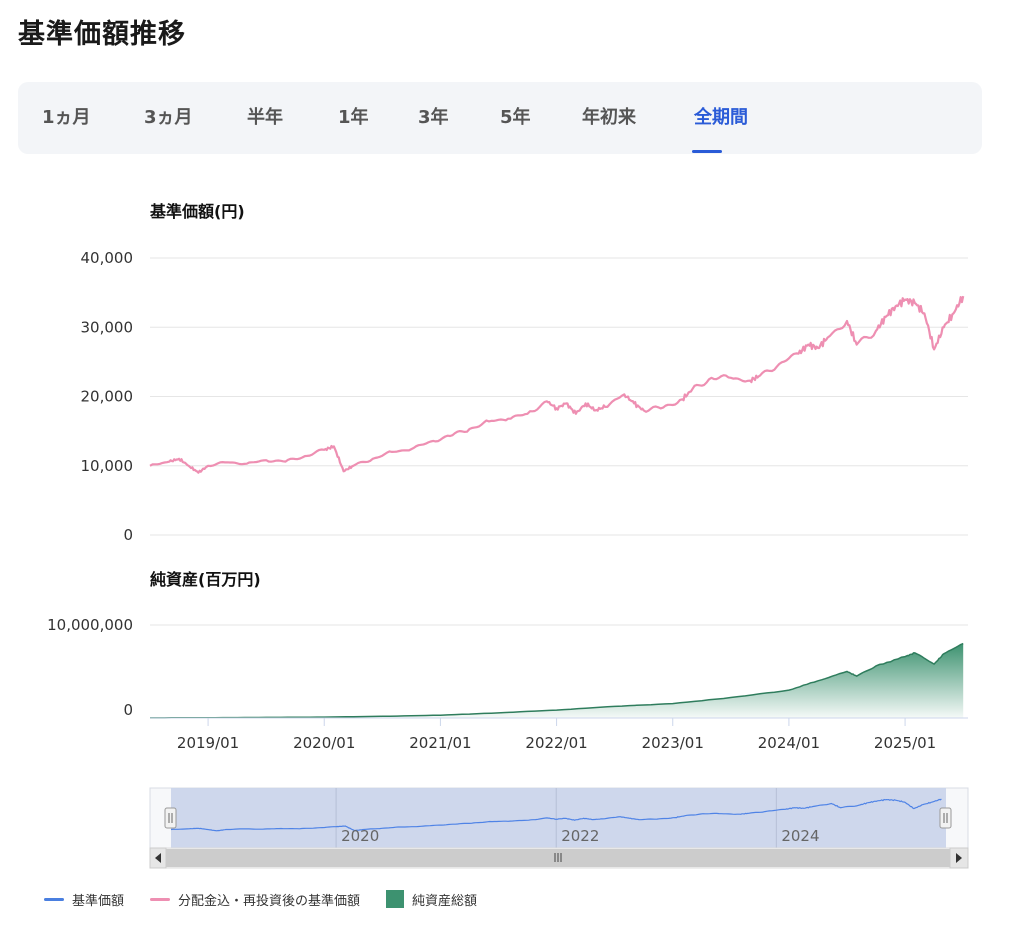 Image resolution: width=1024 pixels, height=930 pixels. What do you see at coordinates (557, 680) in the screenshot?
I see `assets-area-fill` at bounding box center [557, 680].